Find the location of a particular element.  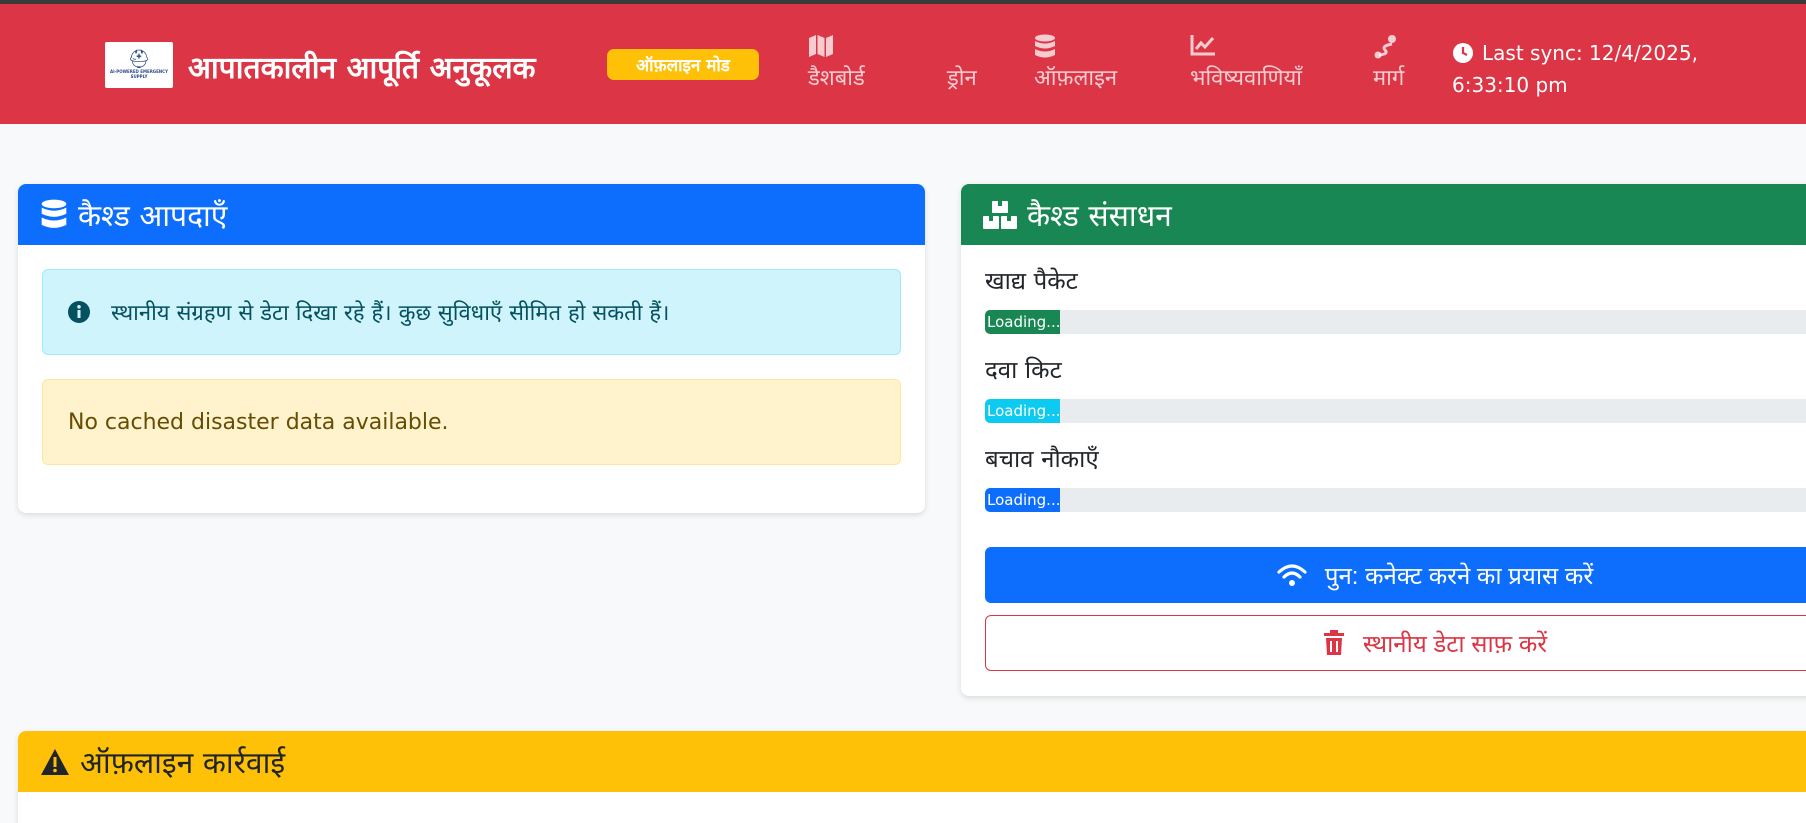

nav-label: ऑफ़लाइन is located at coordinates (1076, 78).